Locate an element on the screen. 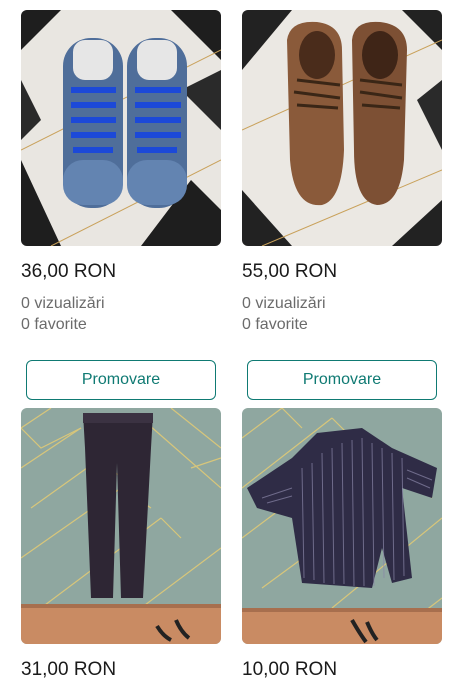 The width and height of the screenshot is (463, 700). listing-price: 55,00 RON is located at coordinates (290, 271).